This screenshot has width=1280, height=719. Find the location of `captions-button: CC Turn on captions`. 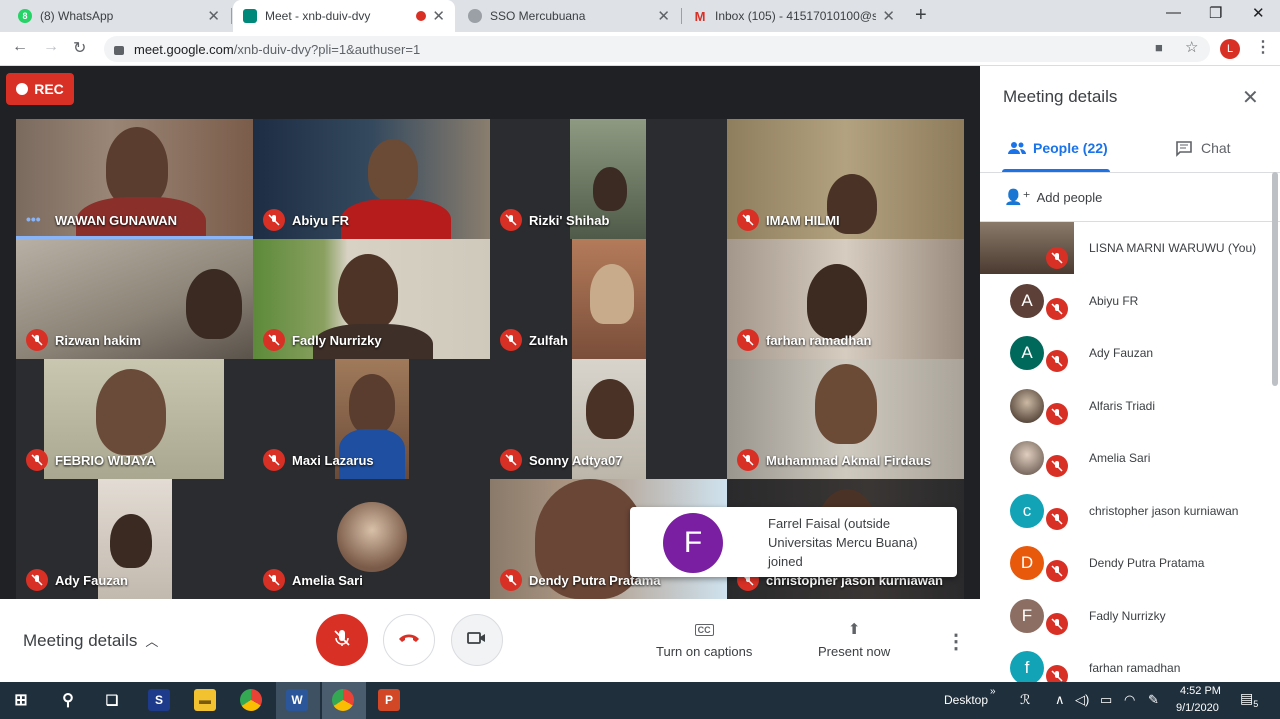

captions-button: CC Turn on captions is located at coordinates (704, 639).